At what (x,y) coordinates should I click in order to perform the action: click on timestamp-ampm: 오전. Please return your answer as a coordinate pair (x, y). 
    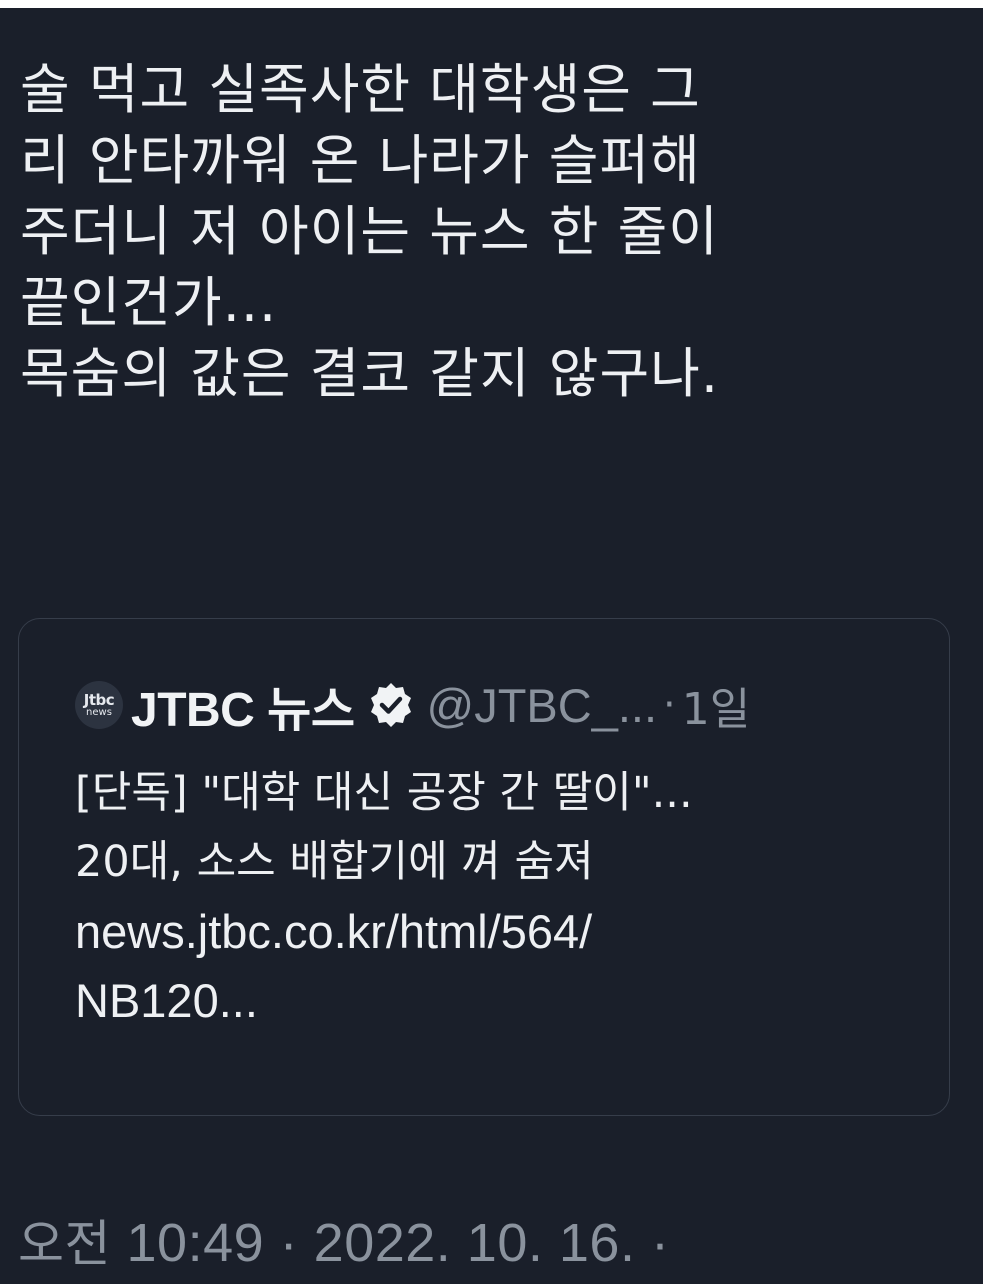
    Looking at the image, I should click on (64, 1244).